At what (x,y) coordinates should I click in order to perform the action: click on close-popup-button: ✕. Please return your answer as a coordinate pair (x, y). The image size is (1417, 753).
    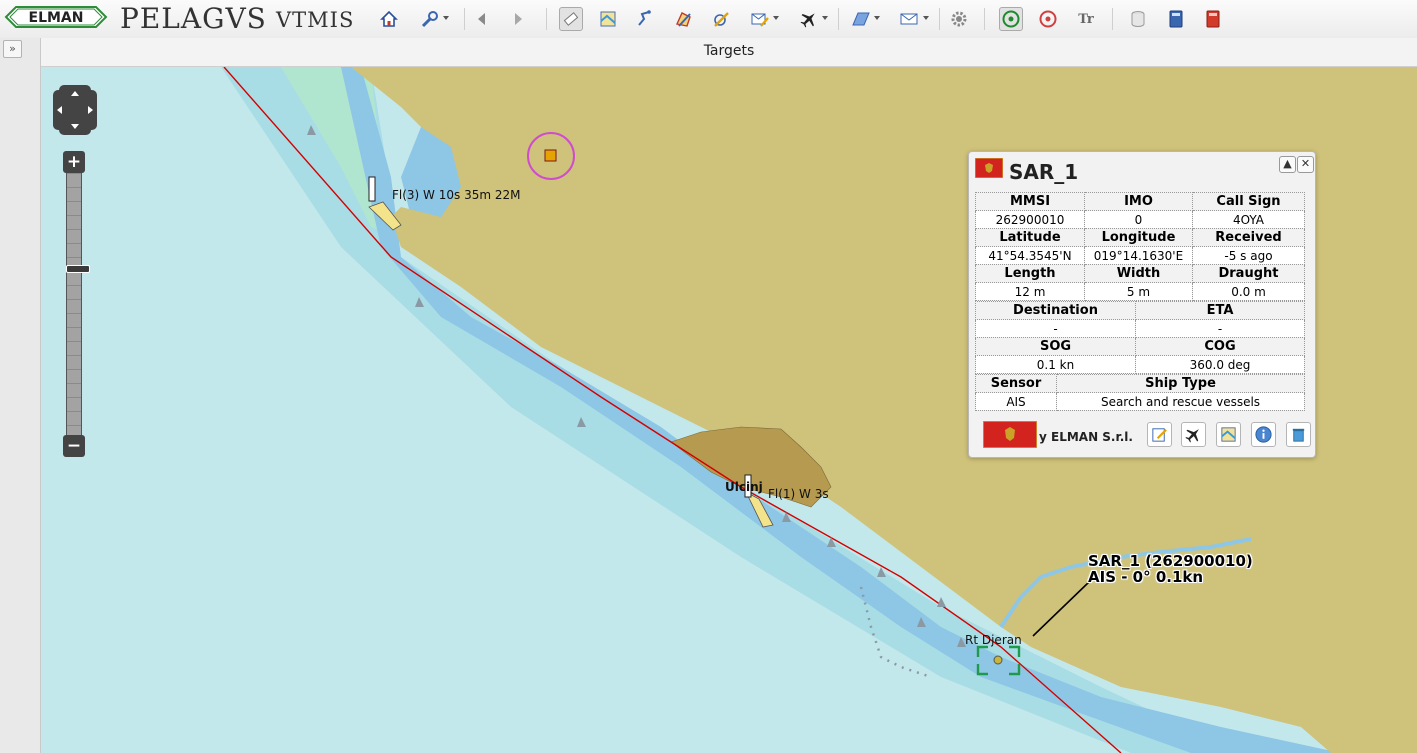
    Looking at the image, I should click on (1305, 164).